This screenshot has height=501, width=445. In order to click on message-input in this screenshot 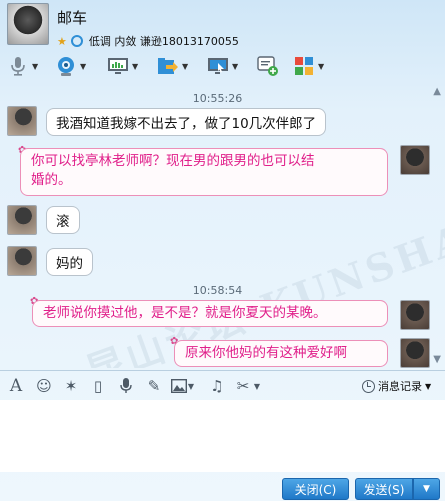, I will do `click(222, 436)`.